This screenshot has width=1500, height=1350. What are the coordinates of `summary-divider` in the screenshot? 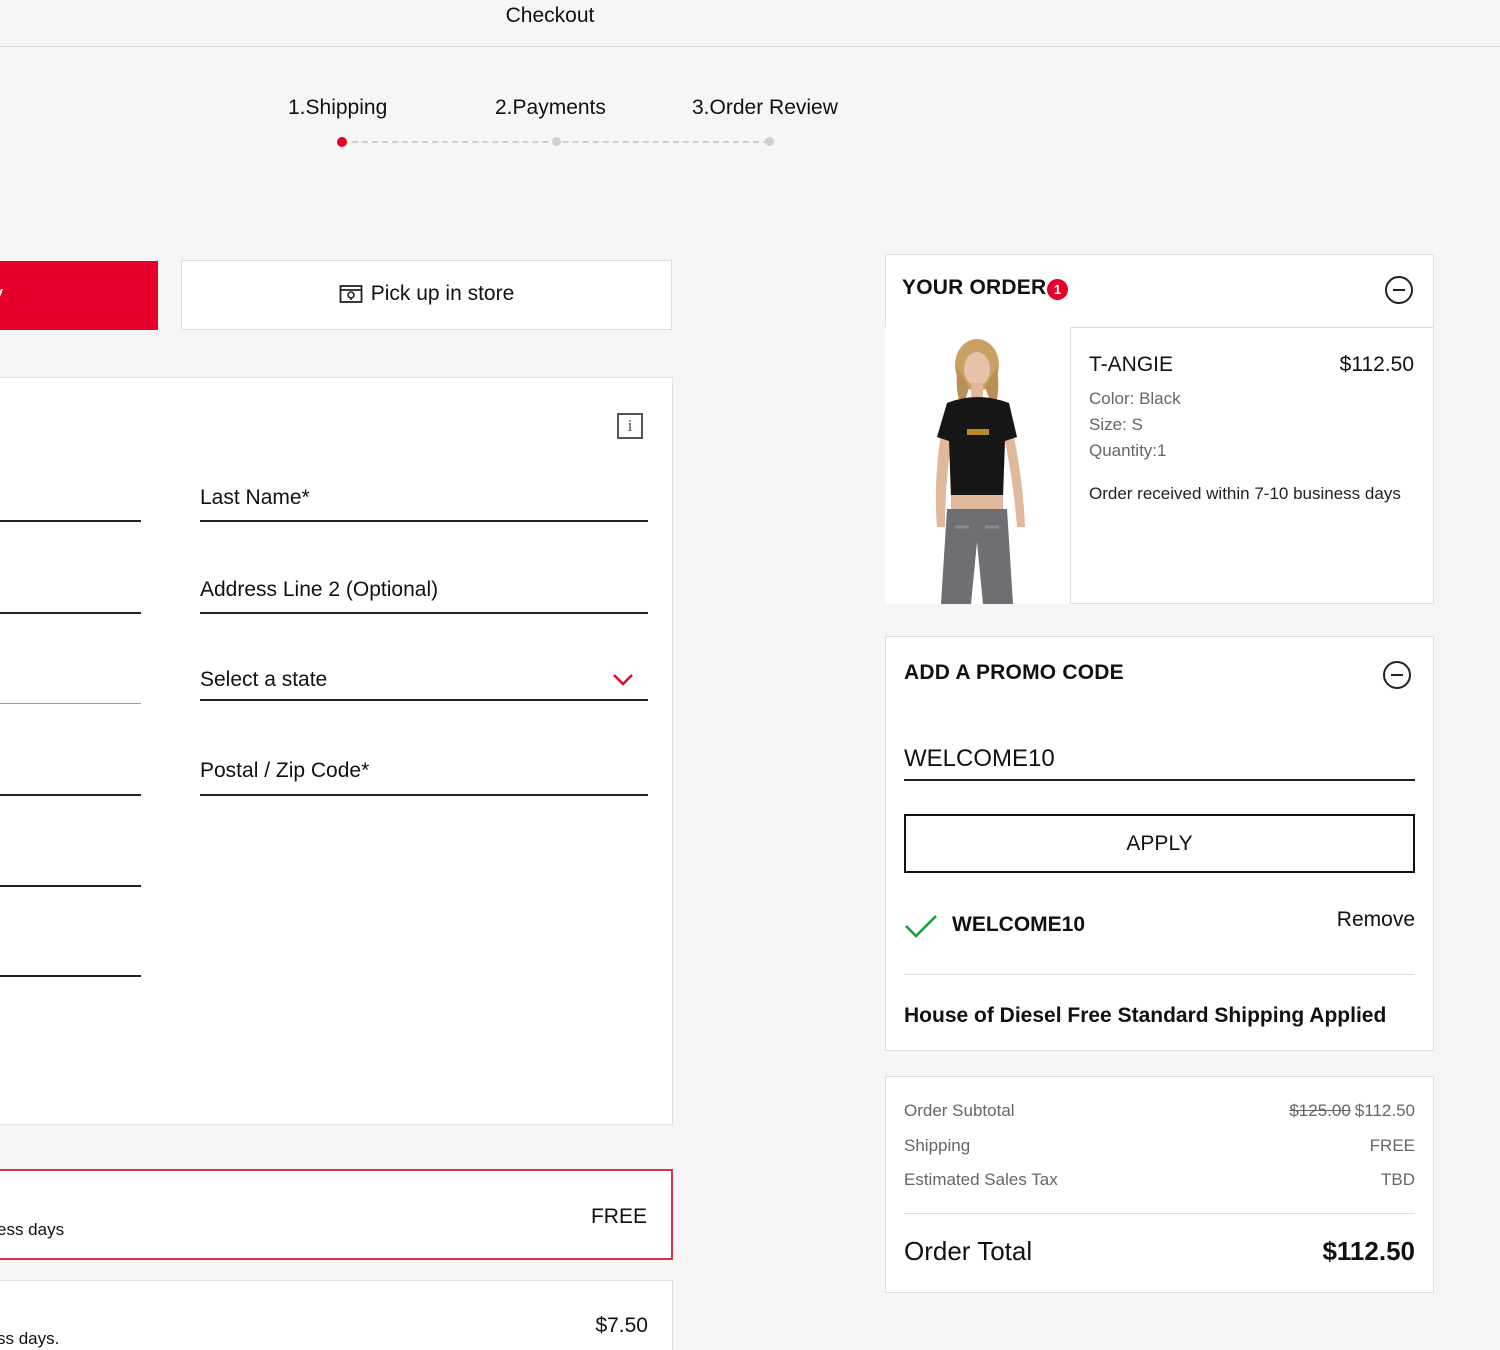 It's located at (1159, 1213).